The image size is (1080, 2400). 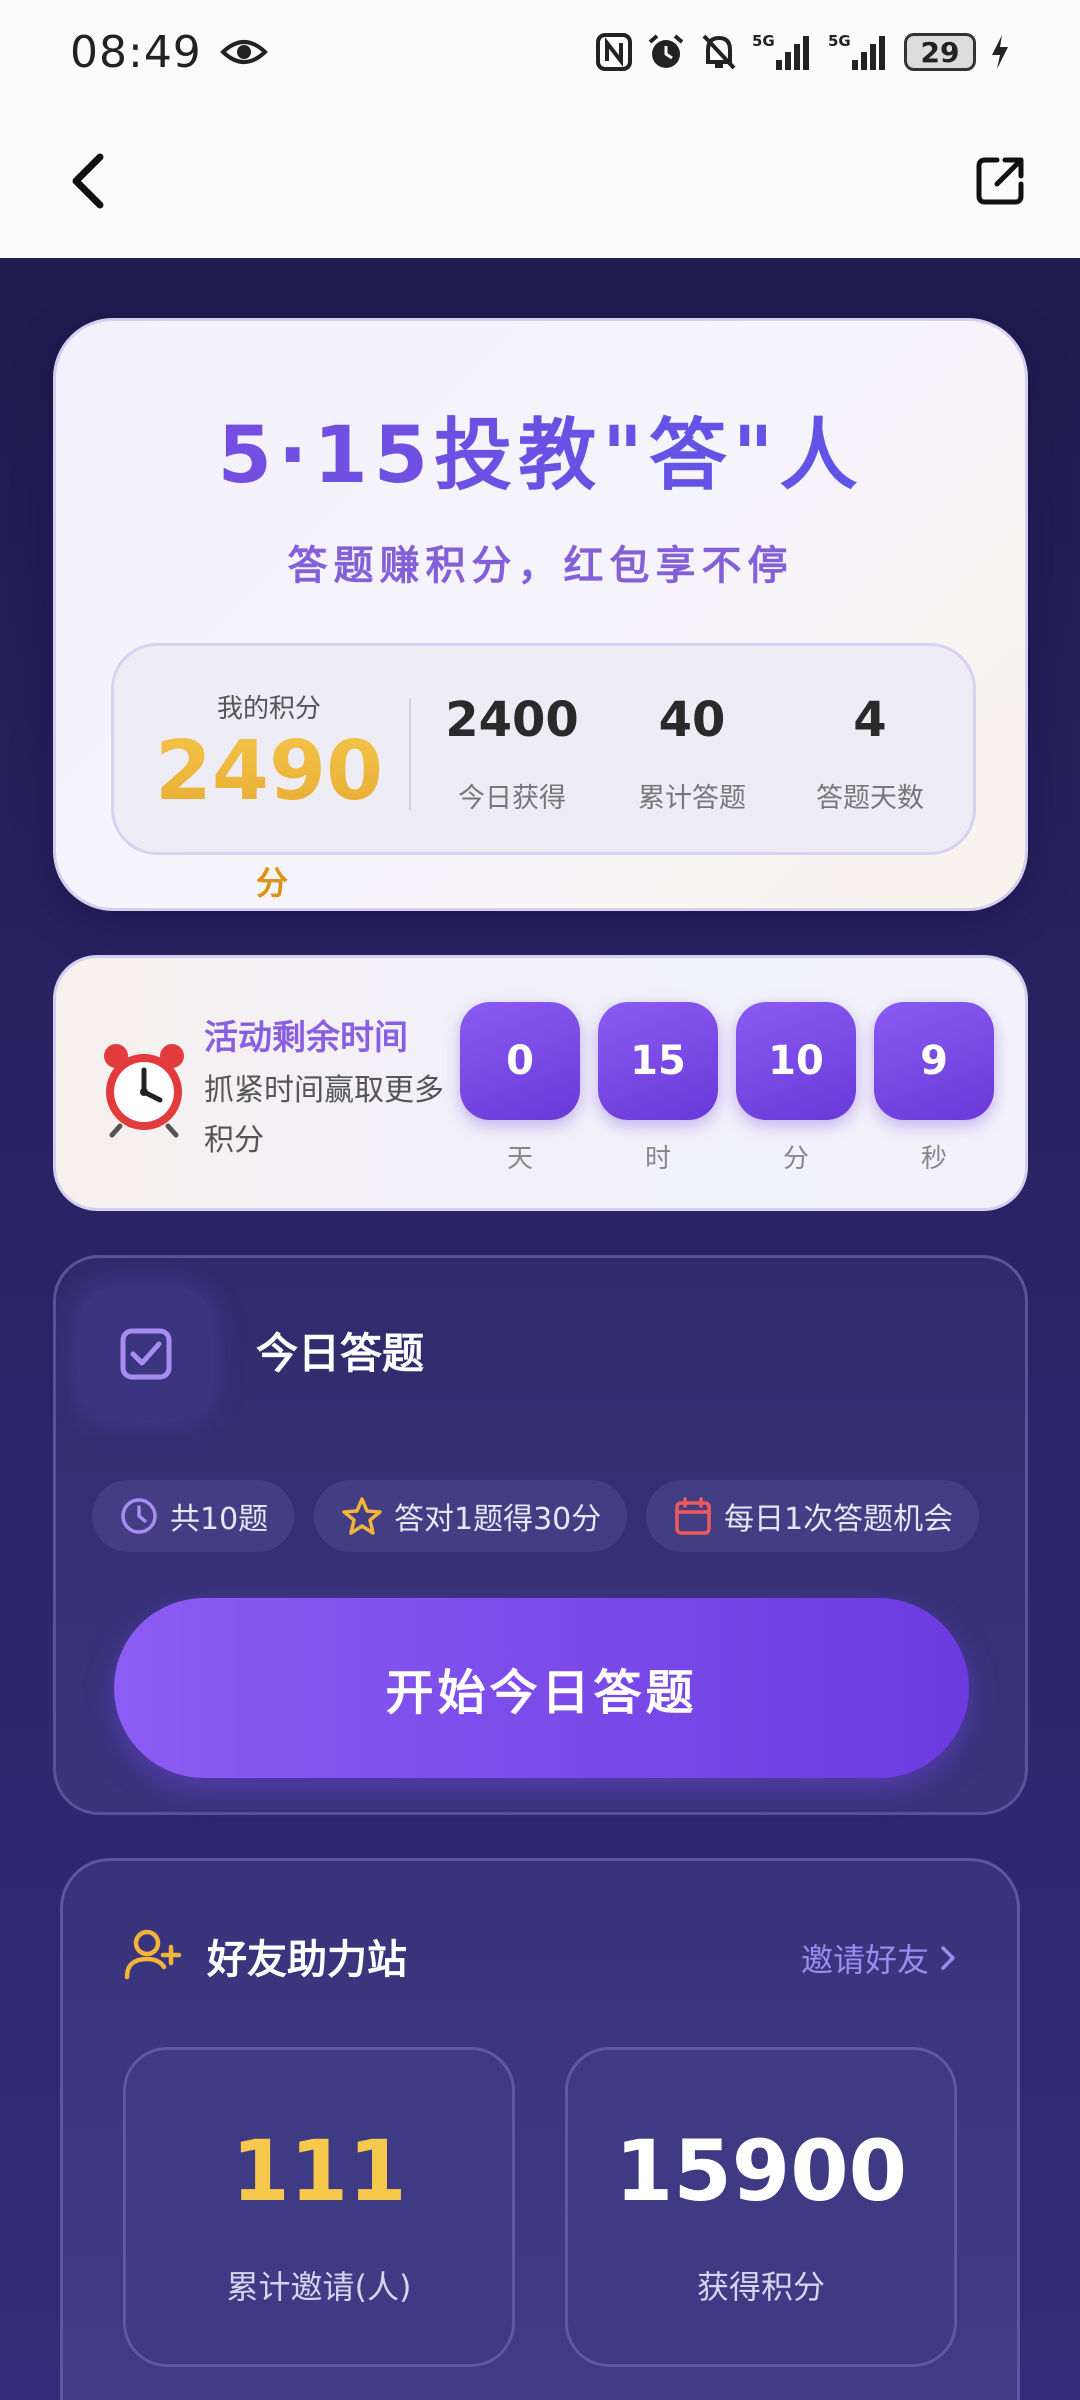 I want to click on earned-points-card: 15900 获得积分, so click(x=761, y=2207).